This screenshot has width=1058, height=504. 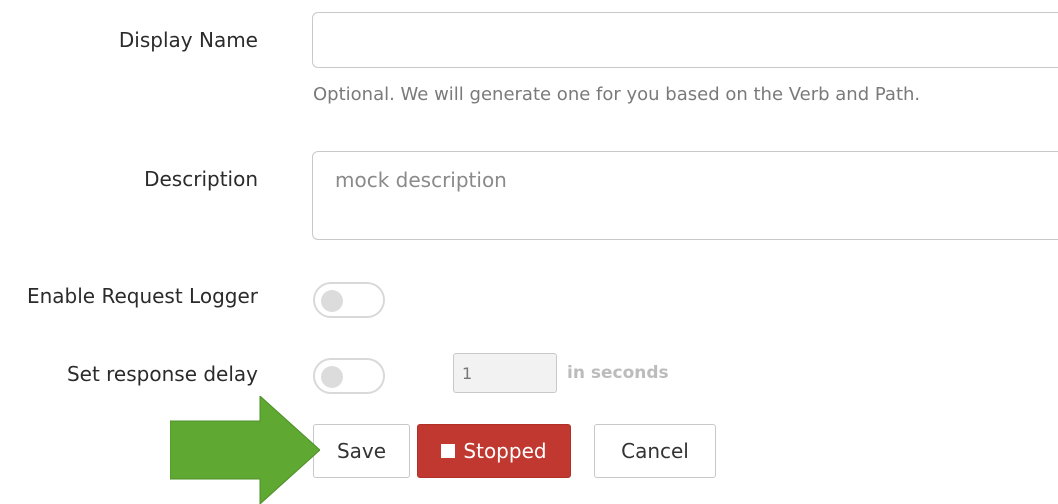 What do you see at coordinates (618, 373) in the screenshot?
I see `response-delay-unit: in seconds` at bounding box center [618, 373].